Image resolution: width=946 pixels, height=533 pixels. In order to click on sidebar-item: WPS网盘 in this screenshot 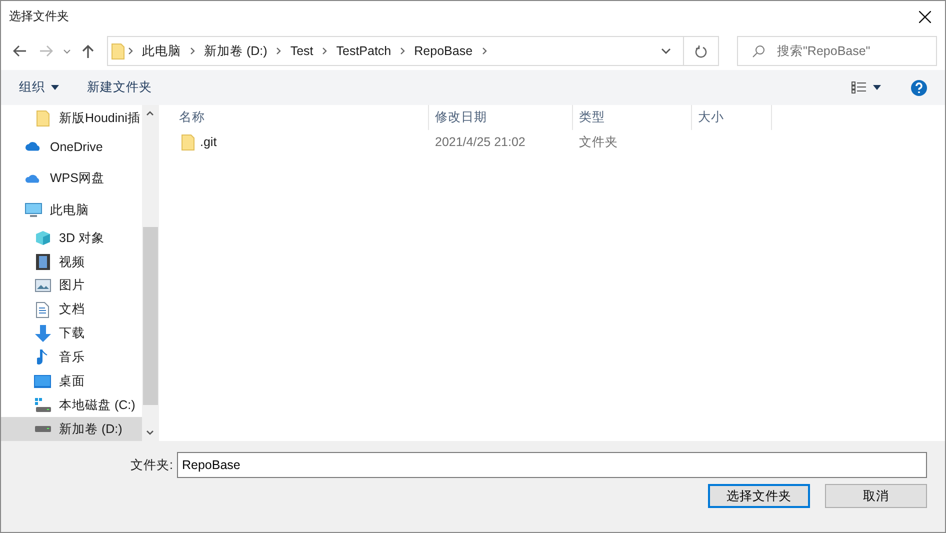, I will do `click(71, 178)`.